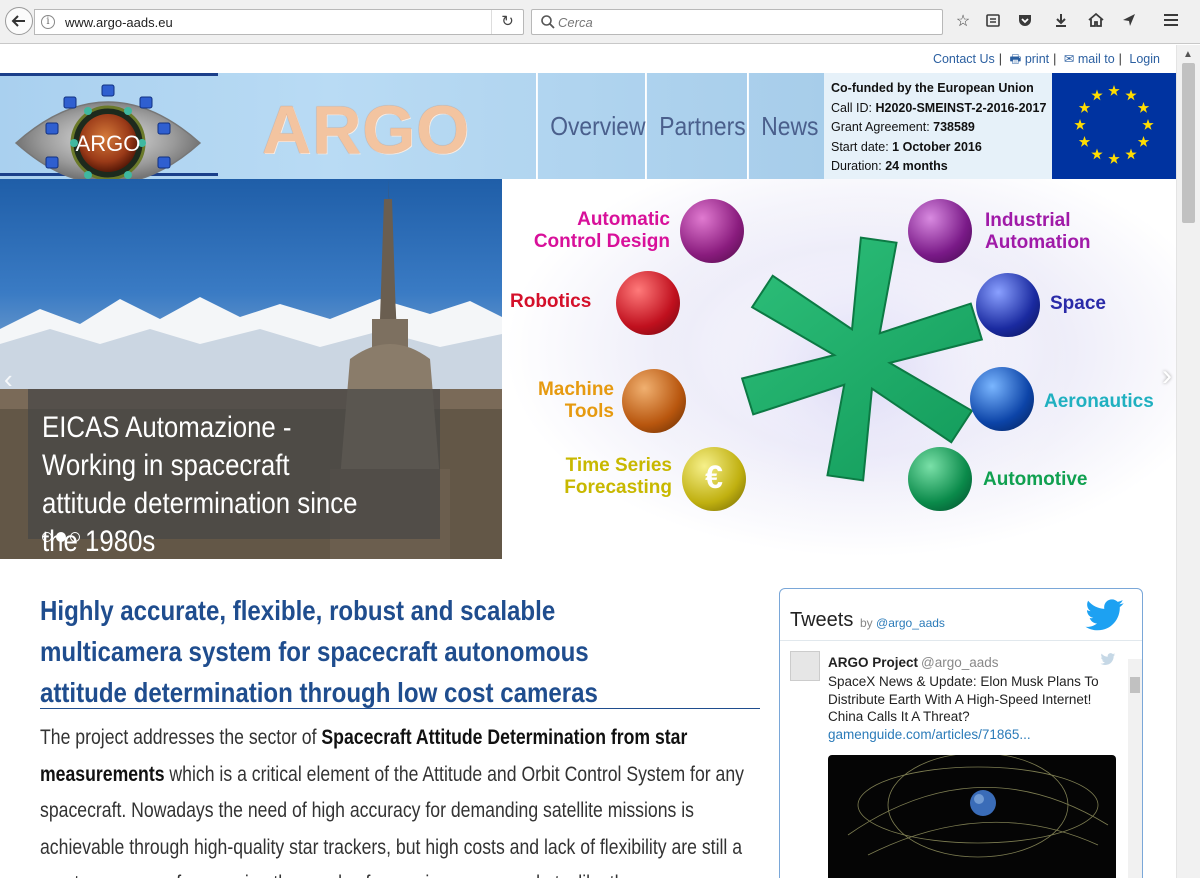 This screenshot has height=878, width=1200. What do you see at coordinates (860, 146) in the screenshot?
I see `start-label: Start date:` at bounding box center [860, 146].